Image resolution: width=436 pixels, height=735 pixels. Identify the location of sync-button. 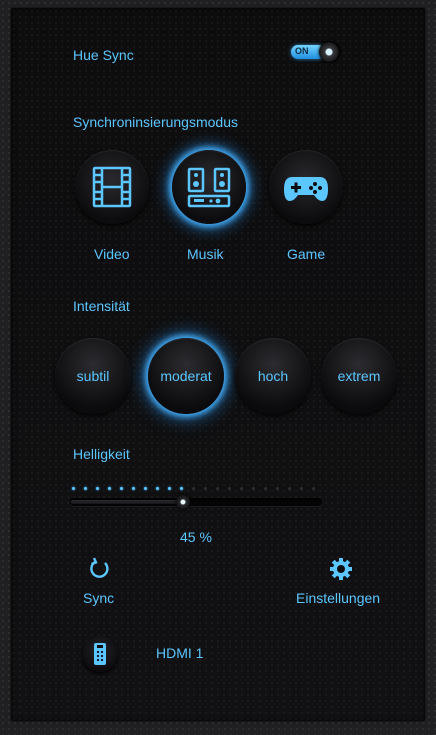
(99, 571).